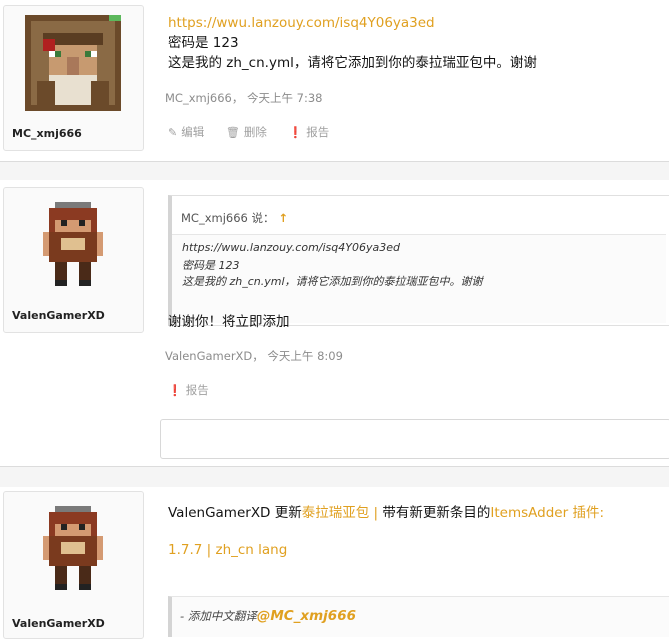 The width and height of the screenshot is (669, 639). What do you see at coordinates (418, 616) in the screenshot?
I see `changelog-block: - 添加中文翻译@MC_xmj666` at bounding box center [418, 616].